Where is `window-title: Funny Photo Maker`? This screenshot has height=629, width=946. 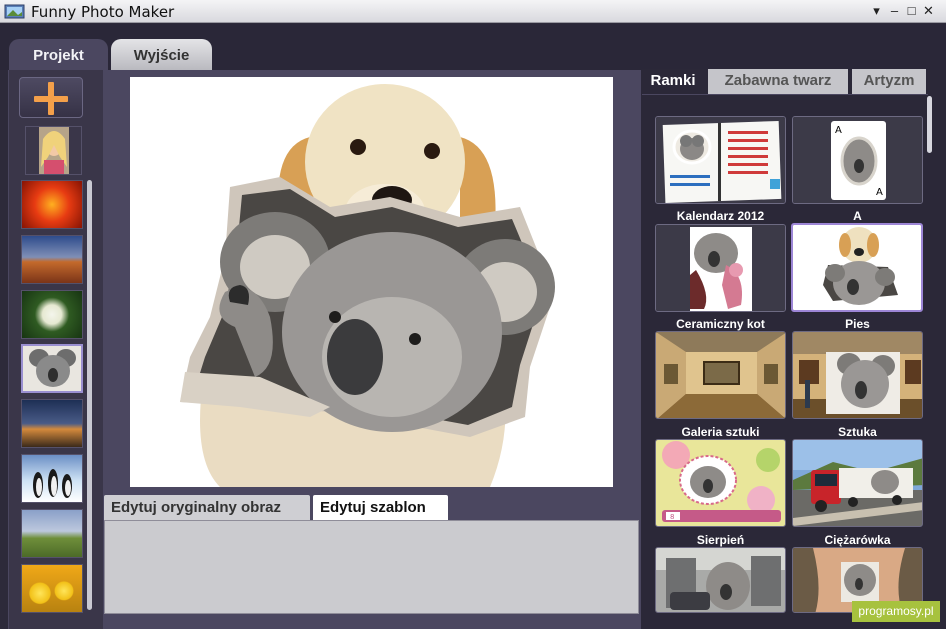
window-title: Funny Photo Maker is located at coordinates (103, 12).